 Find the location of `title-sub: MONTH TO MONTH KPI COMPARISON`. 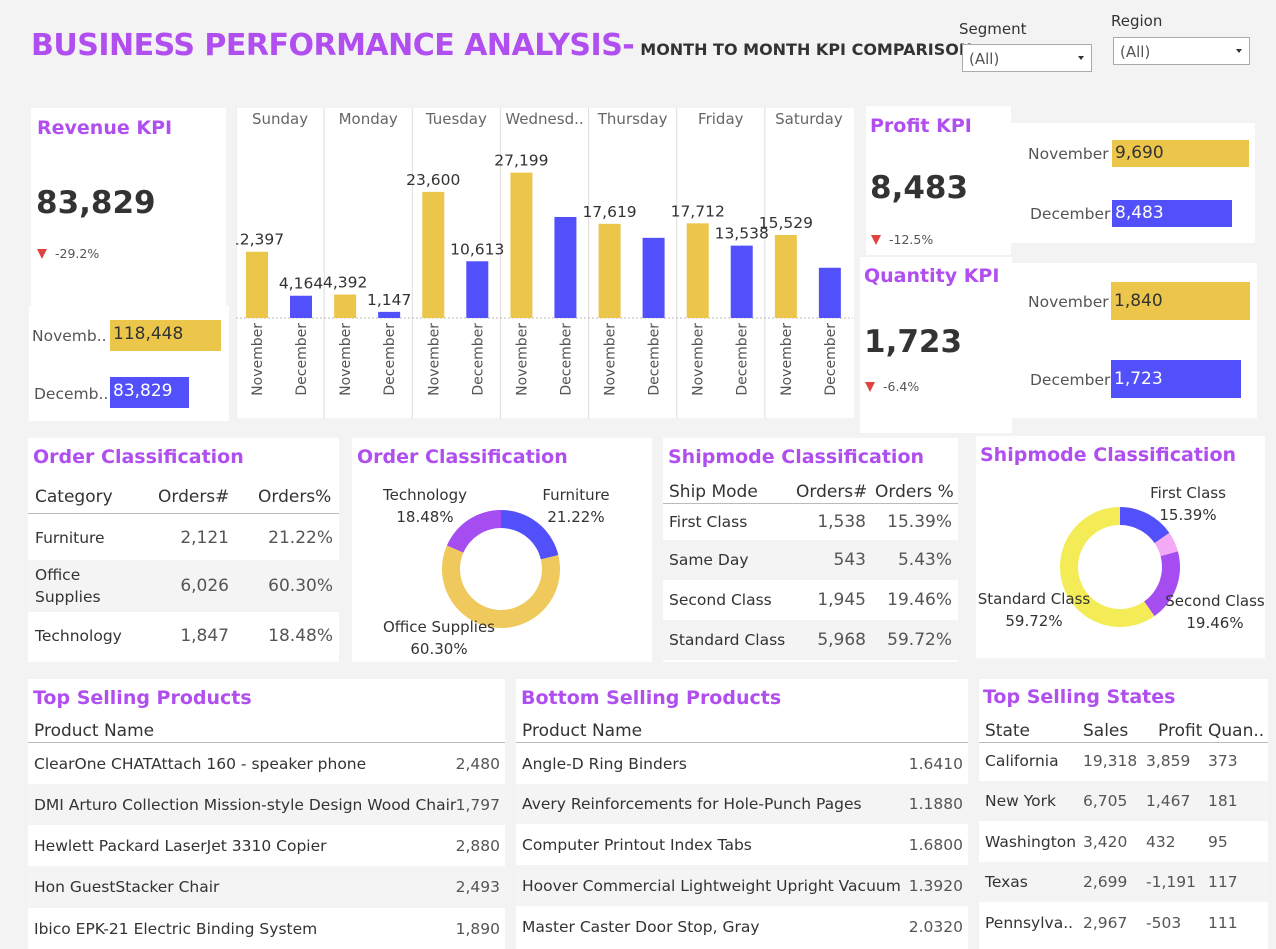

title-sub: MONTH TO MONTH KPI COMPARISON is located at coordinates (806, 49).